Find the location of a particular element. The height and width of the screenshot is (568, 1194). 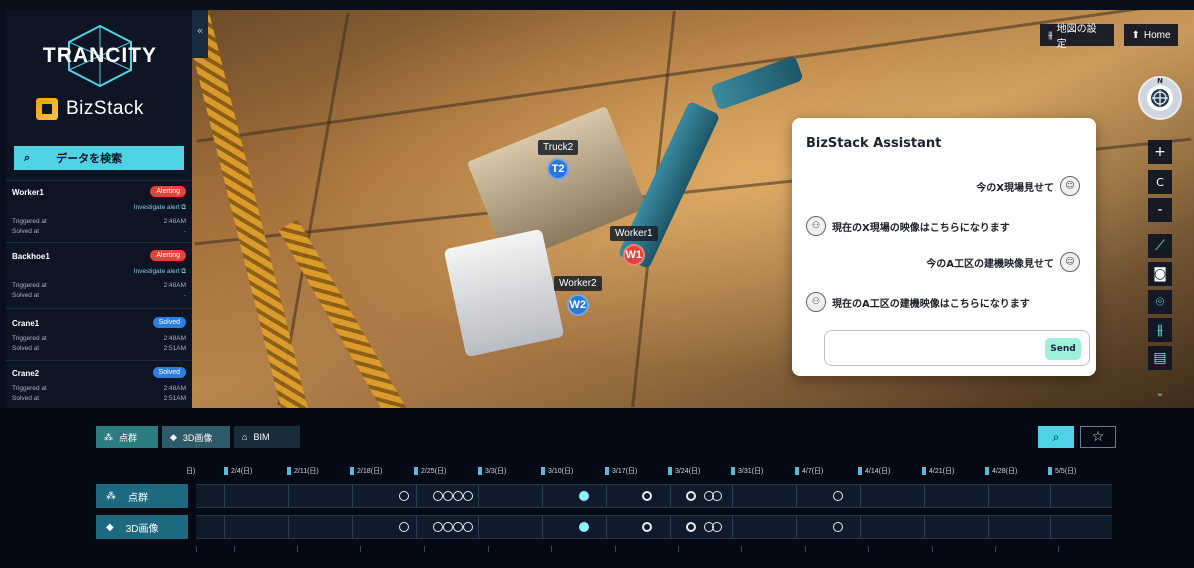

data-search-button: ⌕ データを検索 is located at coordinates (99, 158).